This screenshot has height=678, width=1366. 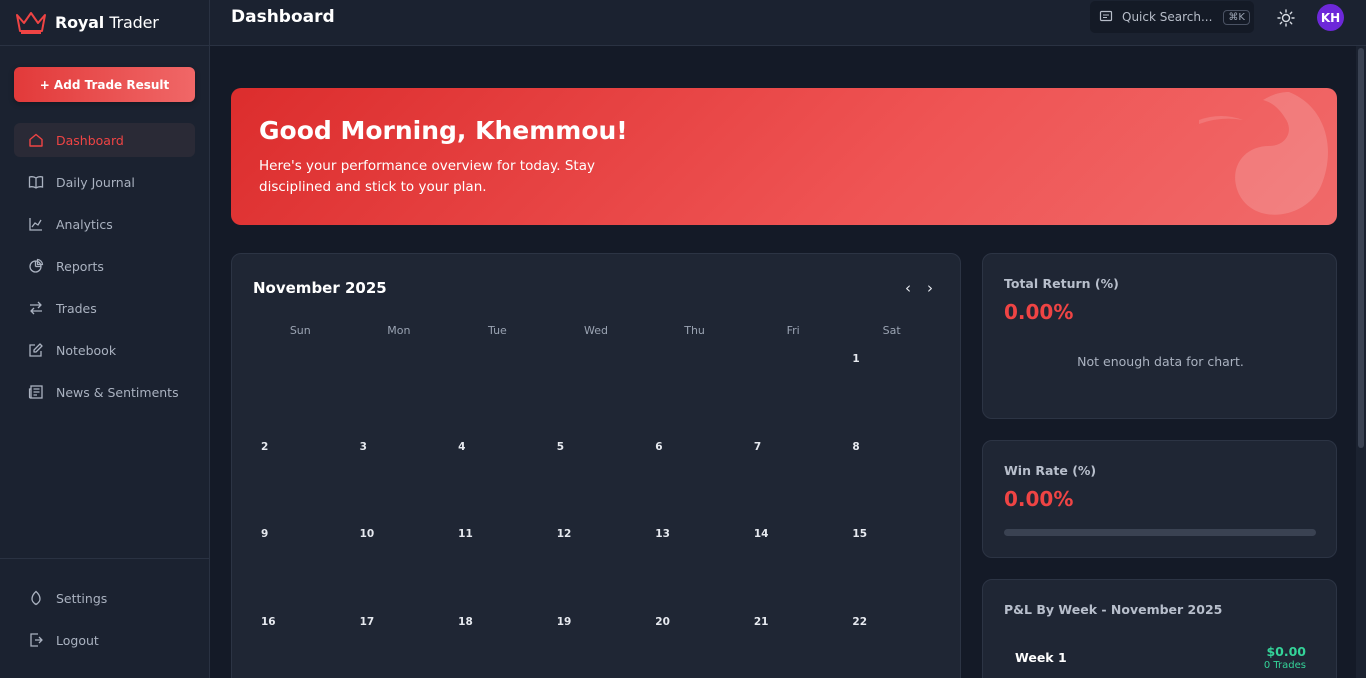 I want to click on sidebar-item-dashboard: Dashboard, so click(x=104, y=140).